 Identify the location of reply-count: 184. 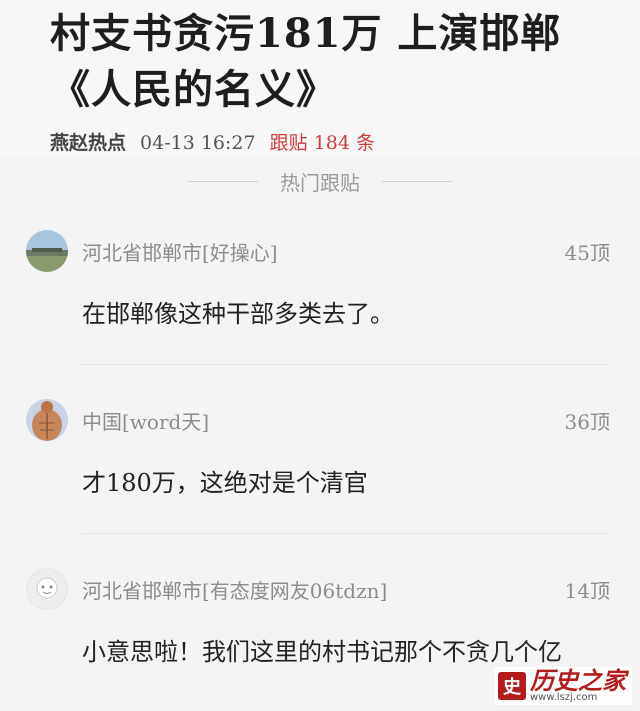
(331, 143).